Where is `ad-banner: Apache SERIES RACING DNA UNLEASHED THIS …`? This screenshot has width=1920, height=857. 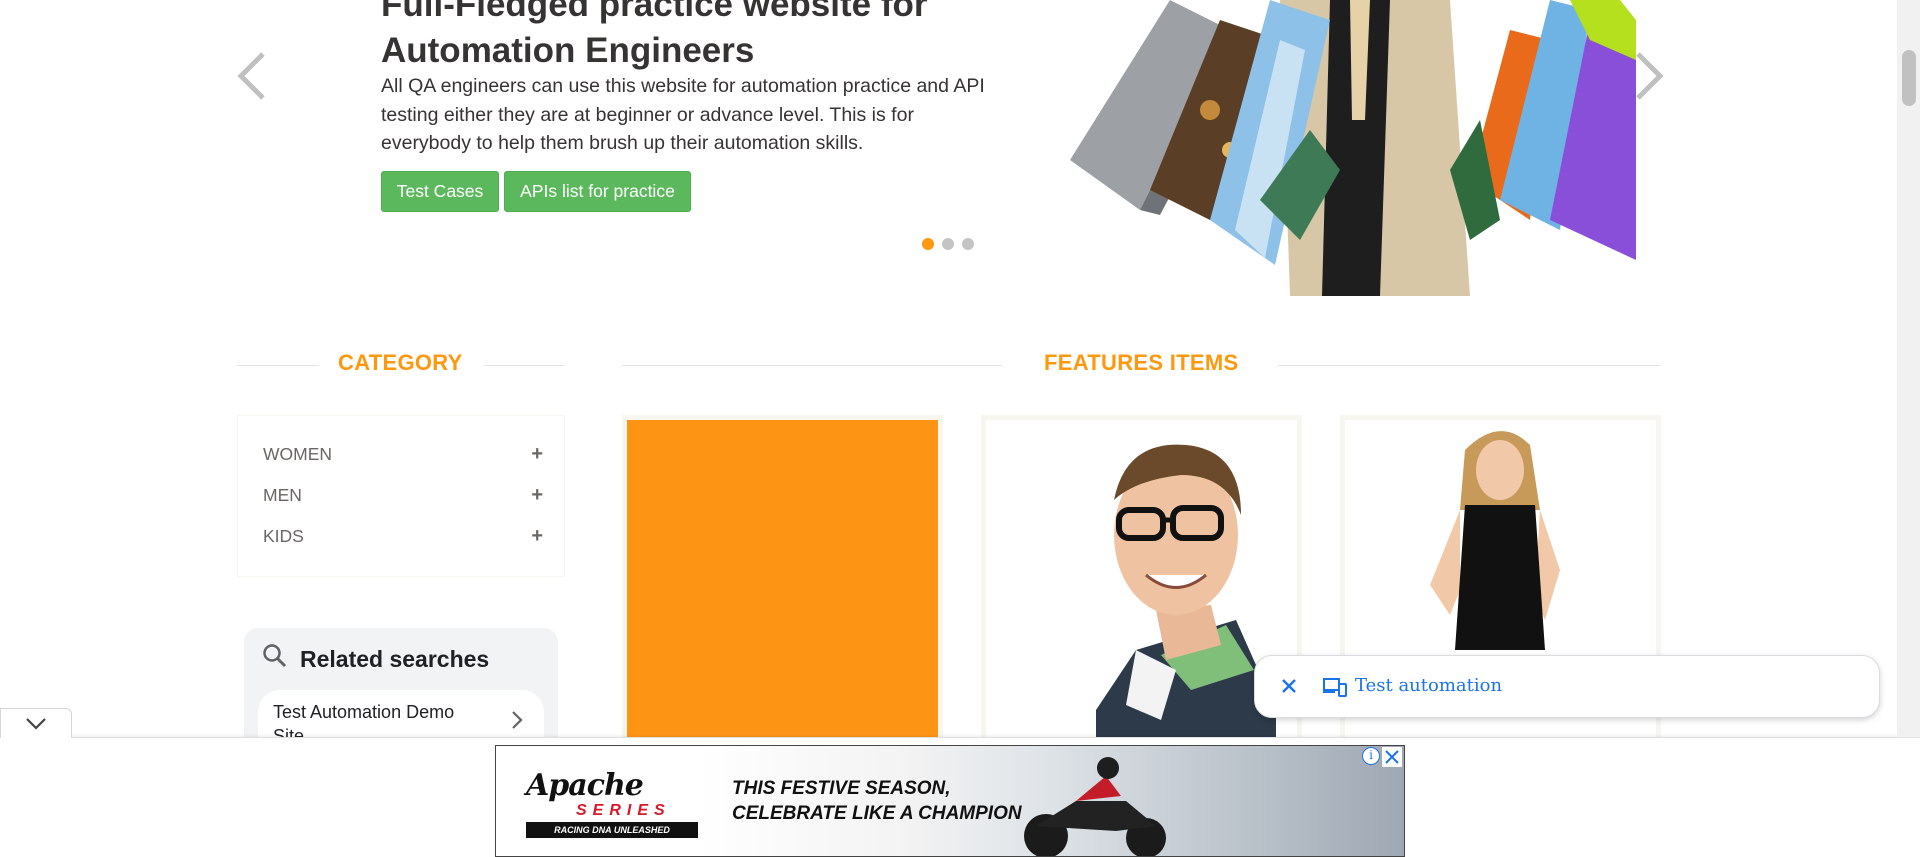
ad-banner: Apache SERIES RACING DNA UNLEASHED THIS … is located at coordinates (950, 801).